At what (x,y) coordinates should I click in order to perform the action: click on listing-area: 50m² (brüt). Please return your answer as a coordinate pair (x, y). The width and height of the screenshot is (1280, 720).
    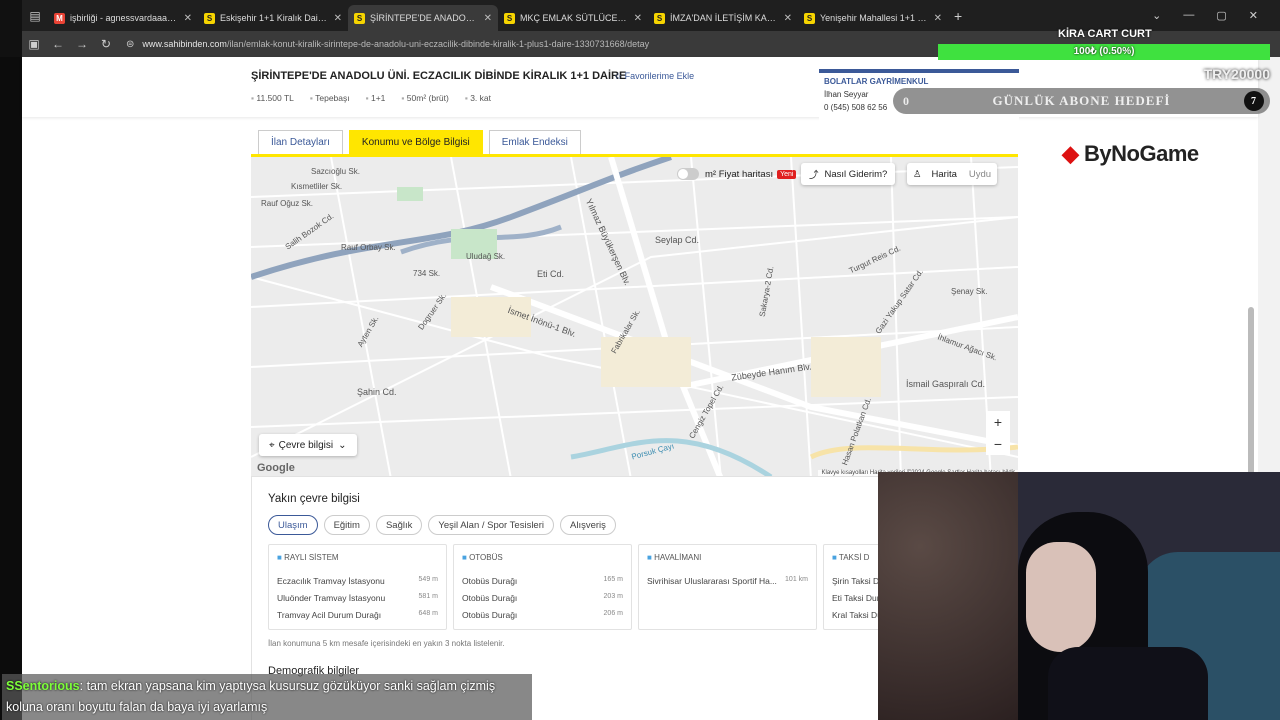
    Looking at the image, I should click on (425, 98).